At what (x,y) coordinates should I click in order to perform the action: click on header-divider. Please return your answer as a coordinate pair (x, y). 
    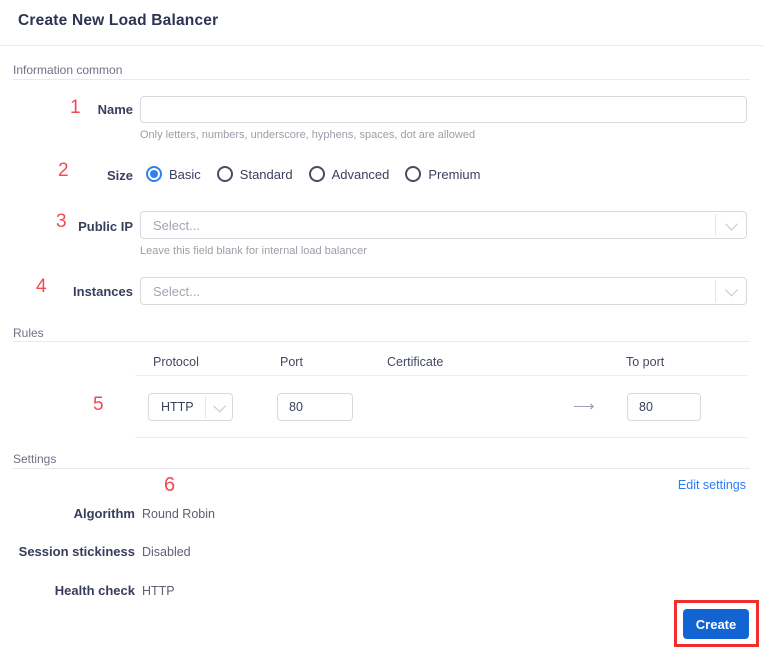
    Looking at the image, I should click on (382, 45).